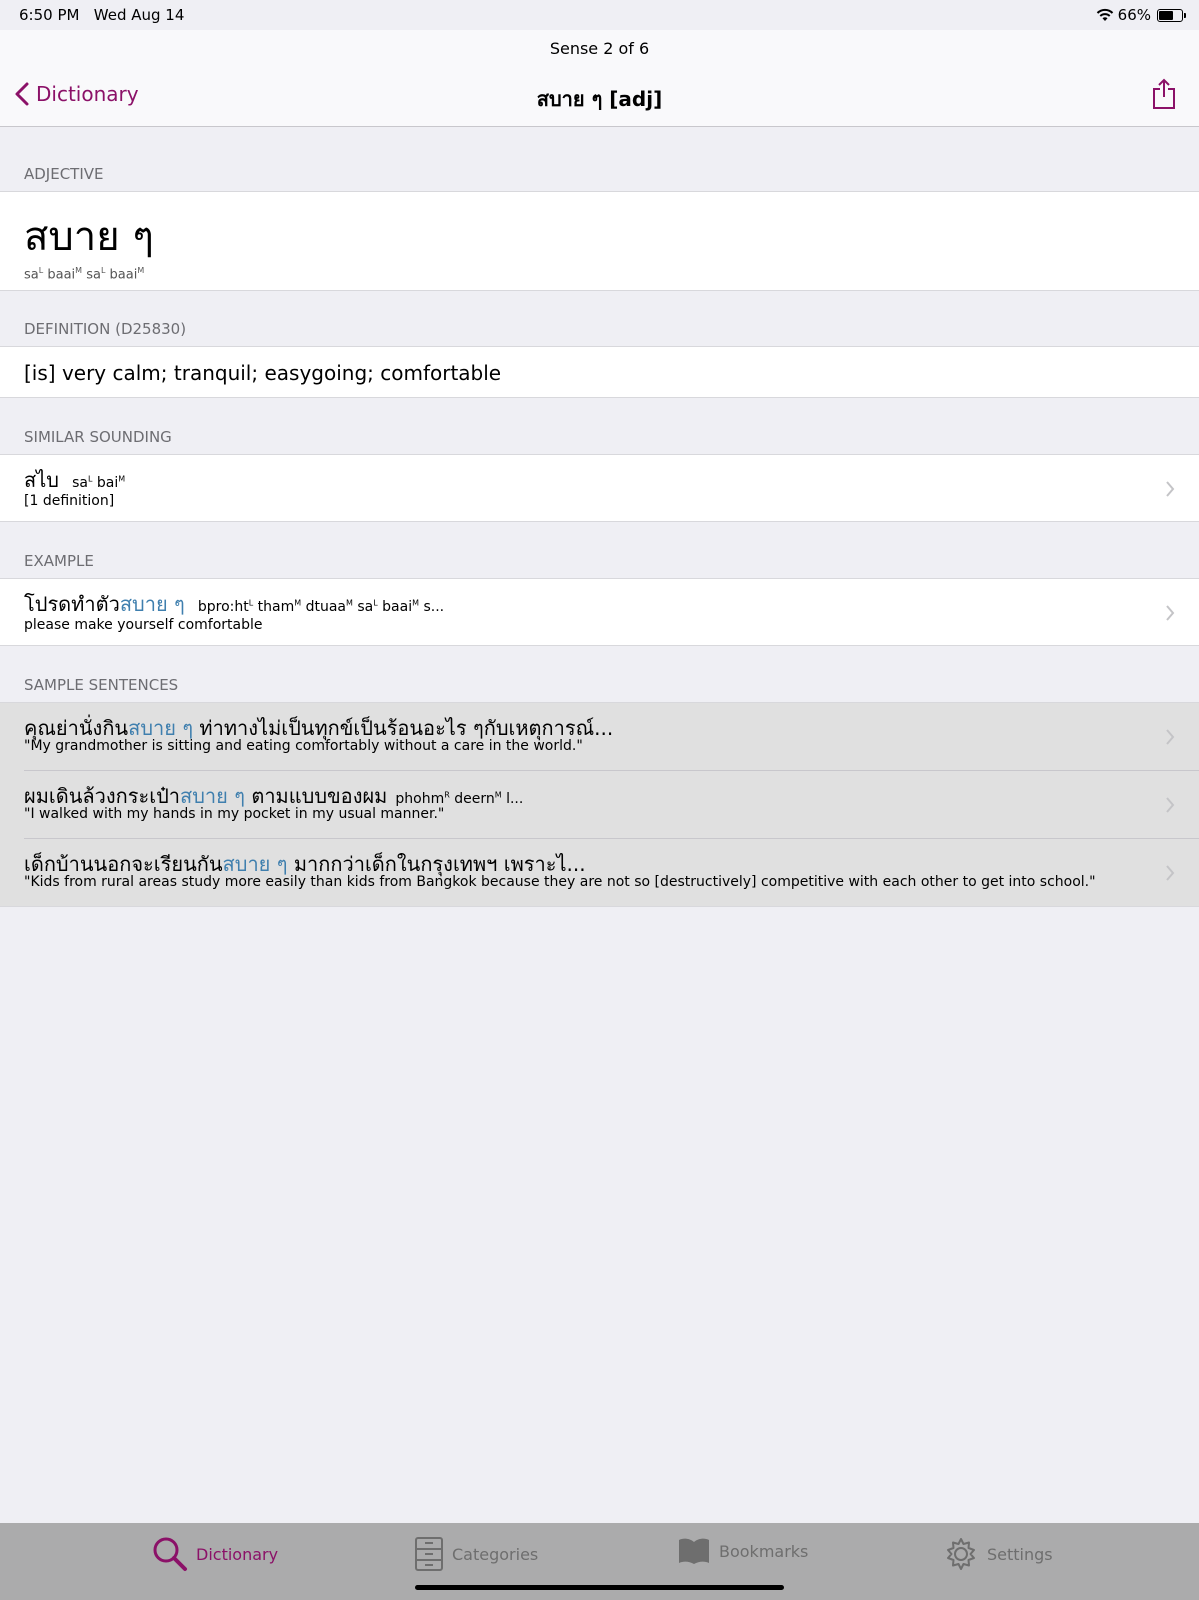 The height and width of the screenshot is (1600, 1199). I want to click on status-indicators: 66%, so click(1141, 15).